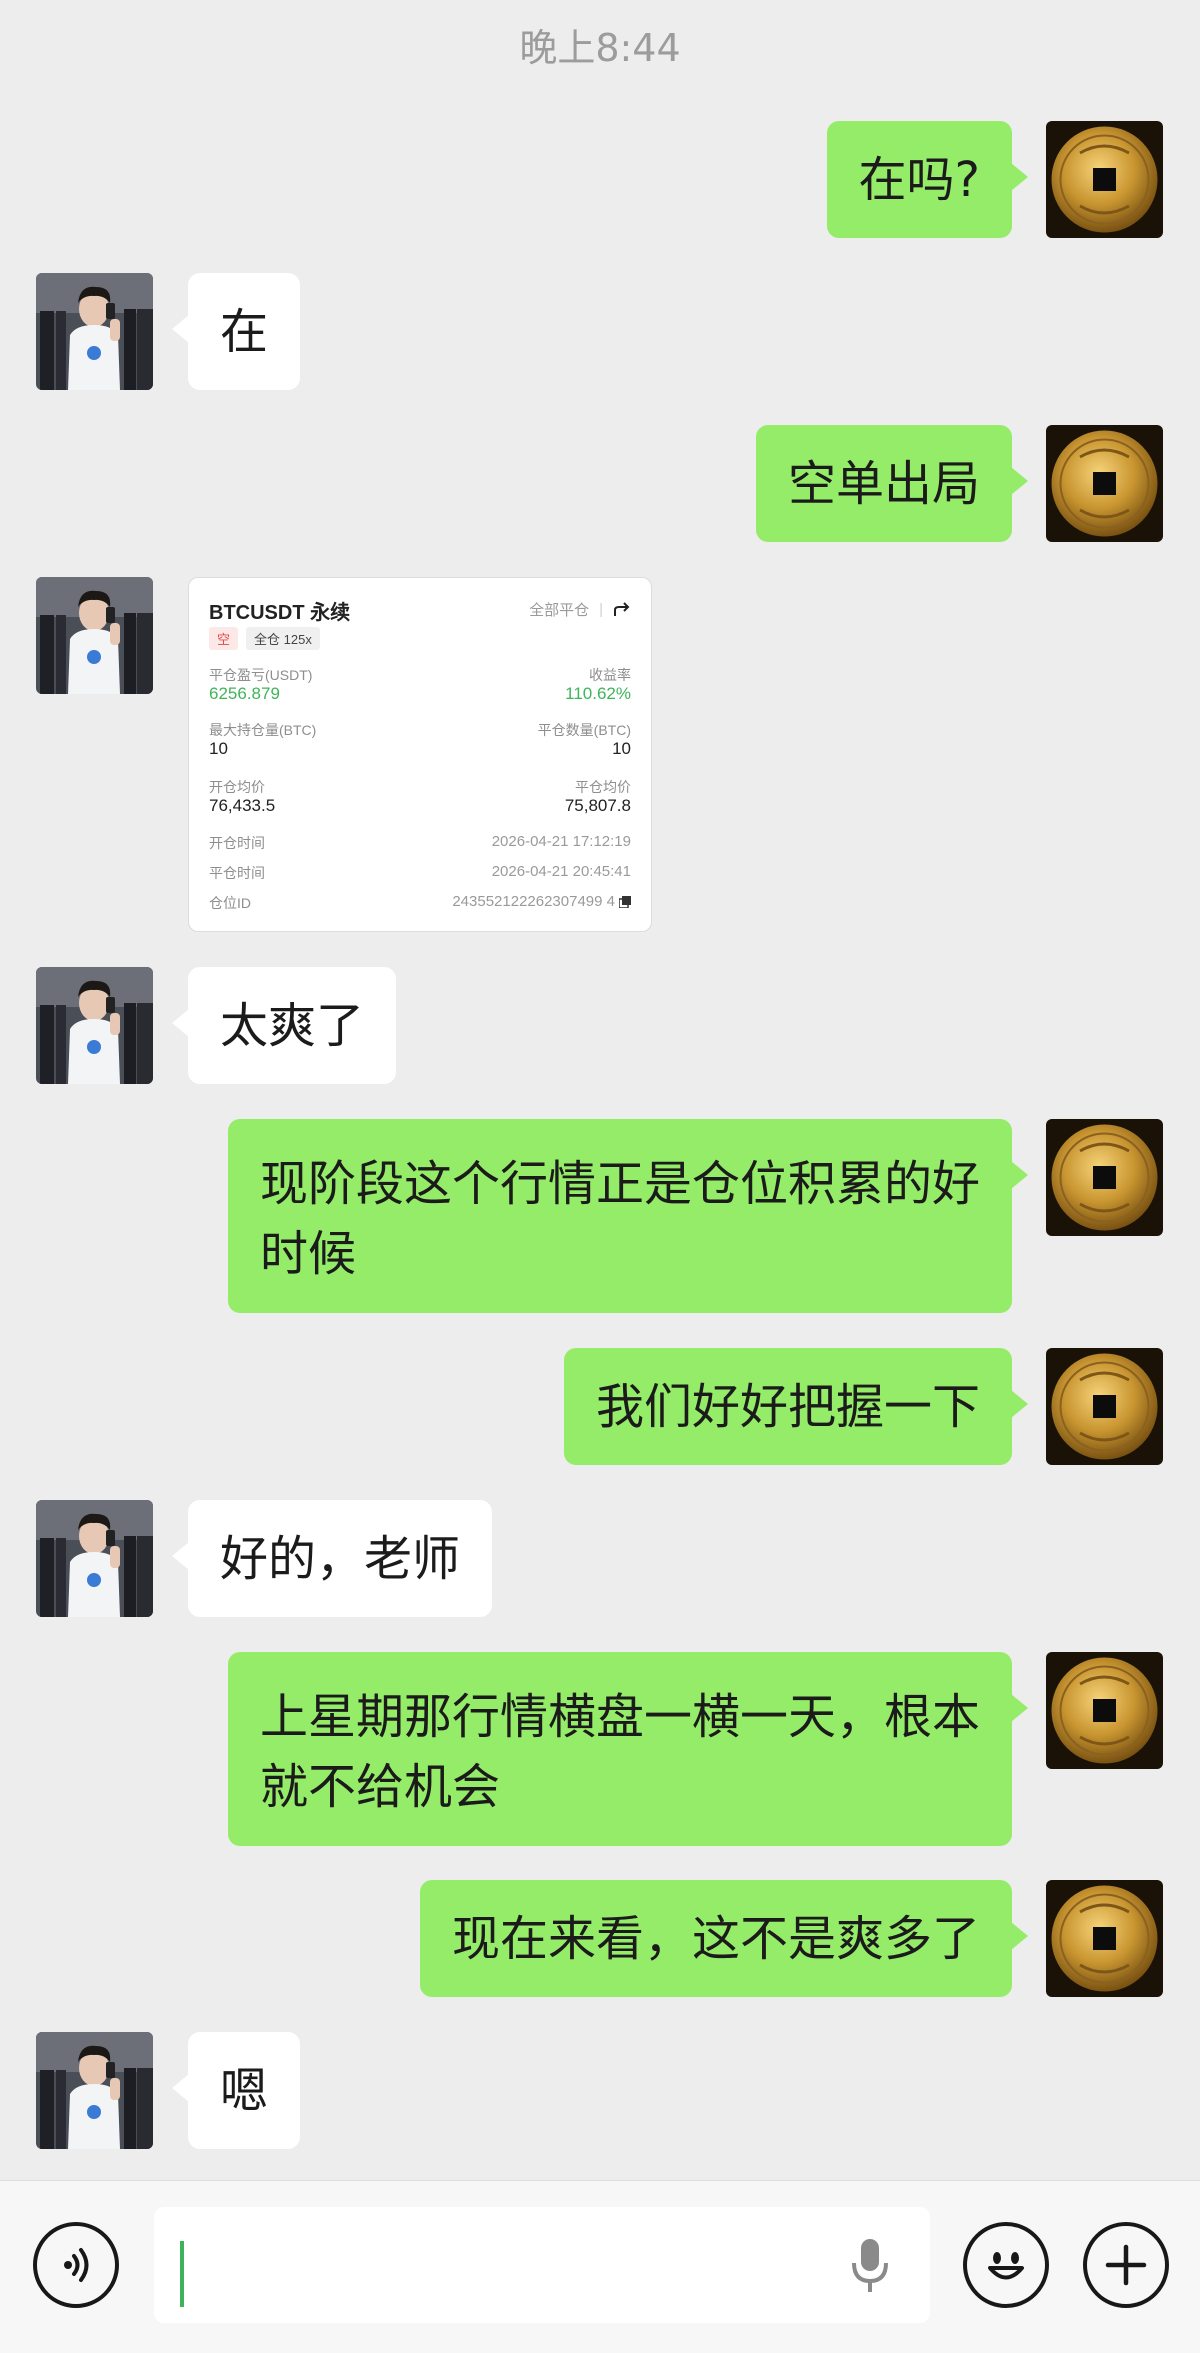 The width and height of the screenshot is (1200, 2353). What do you see at coordinates (340, 1558) in the screenshot?
I see `message-text: 好的，老师` at bounding box center [340, 1558].